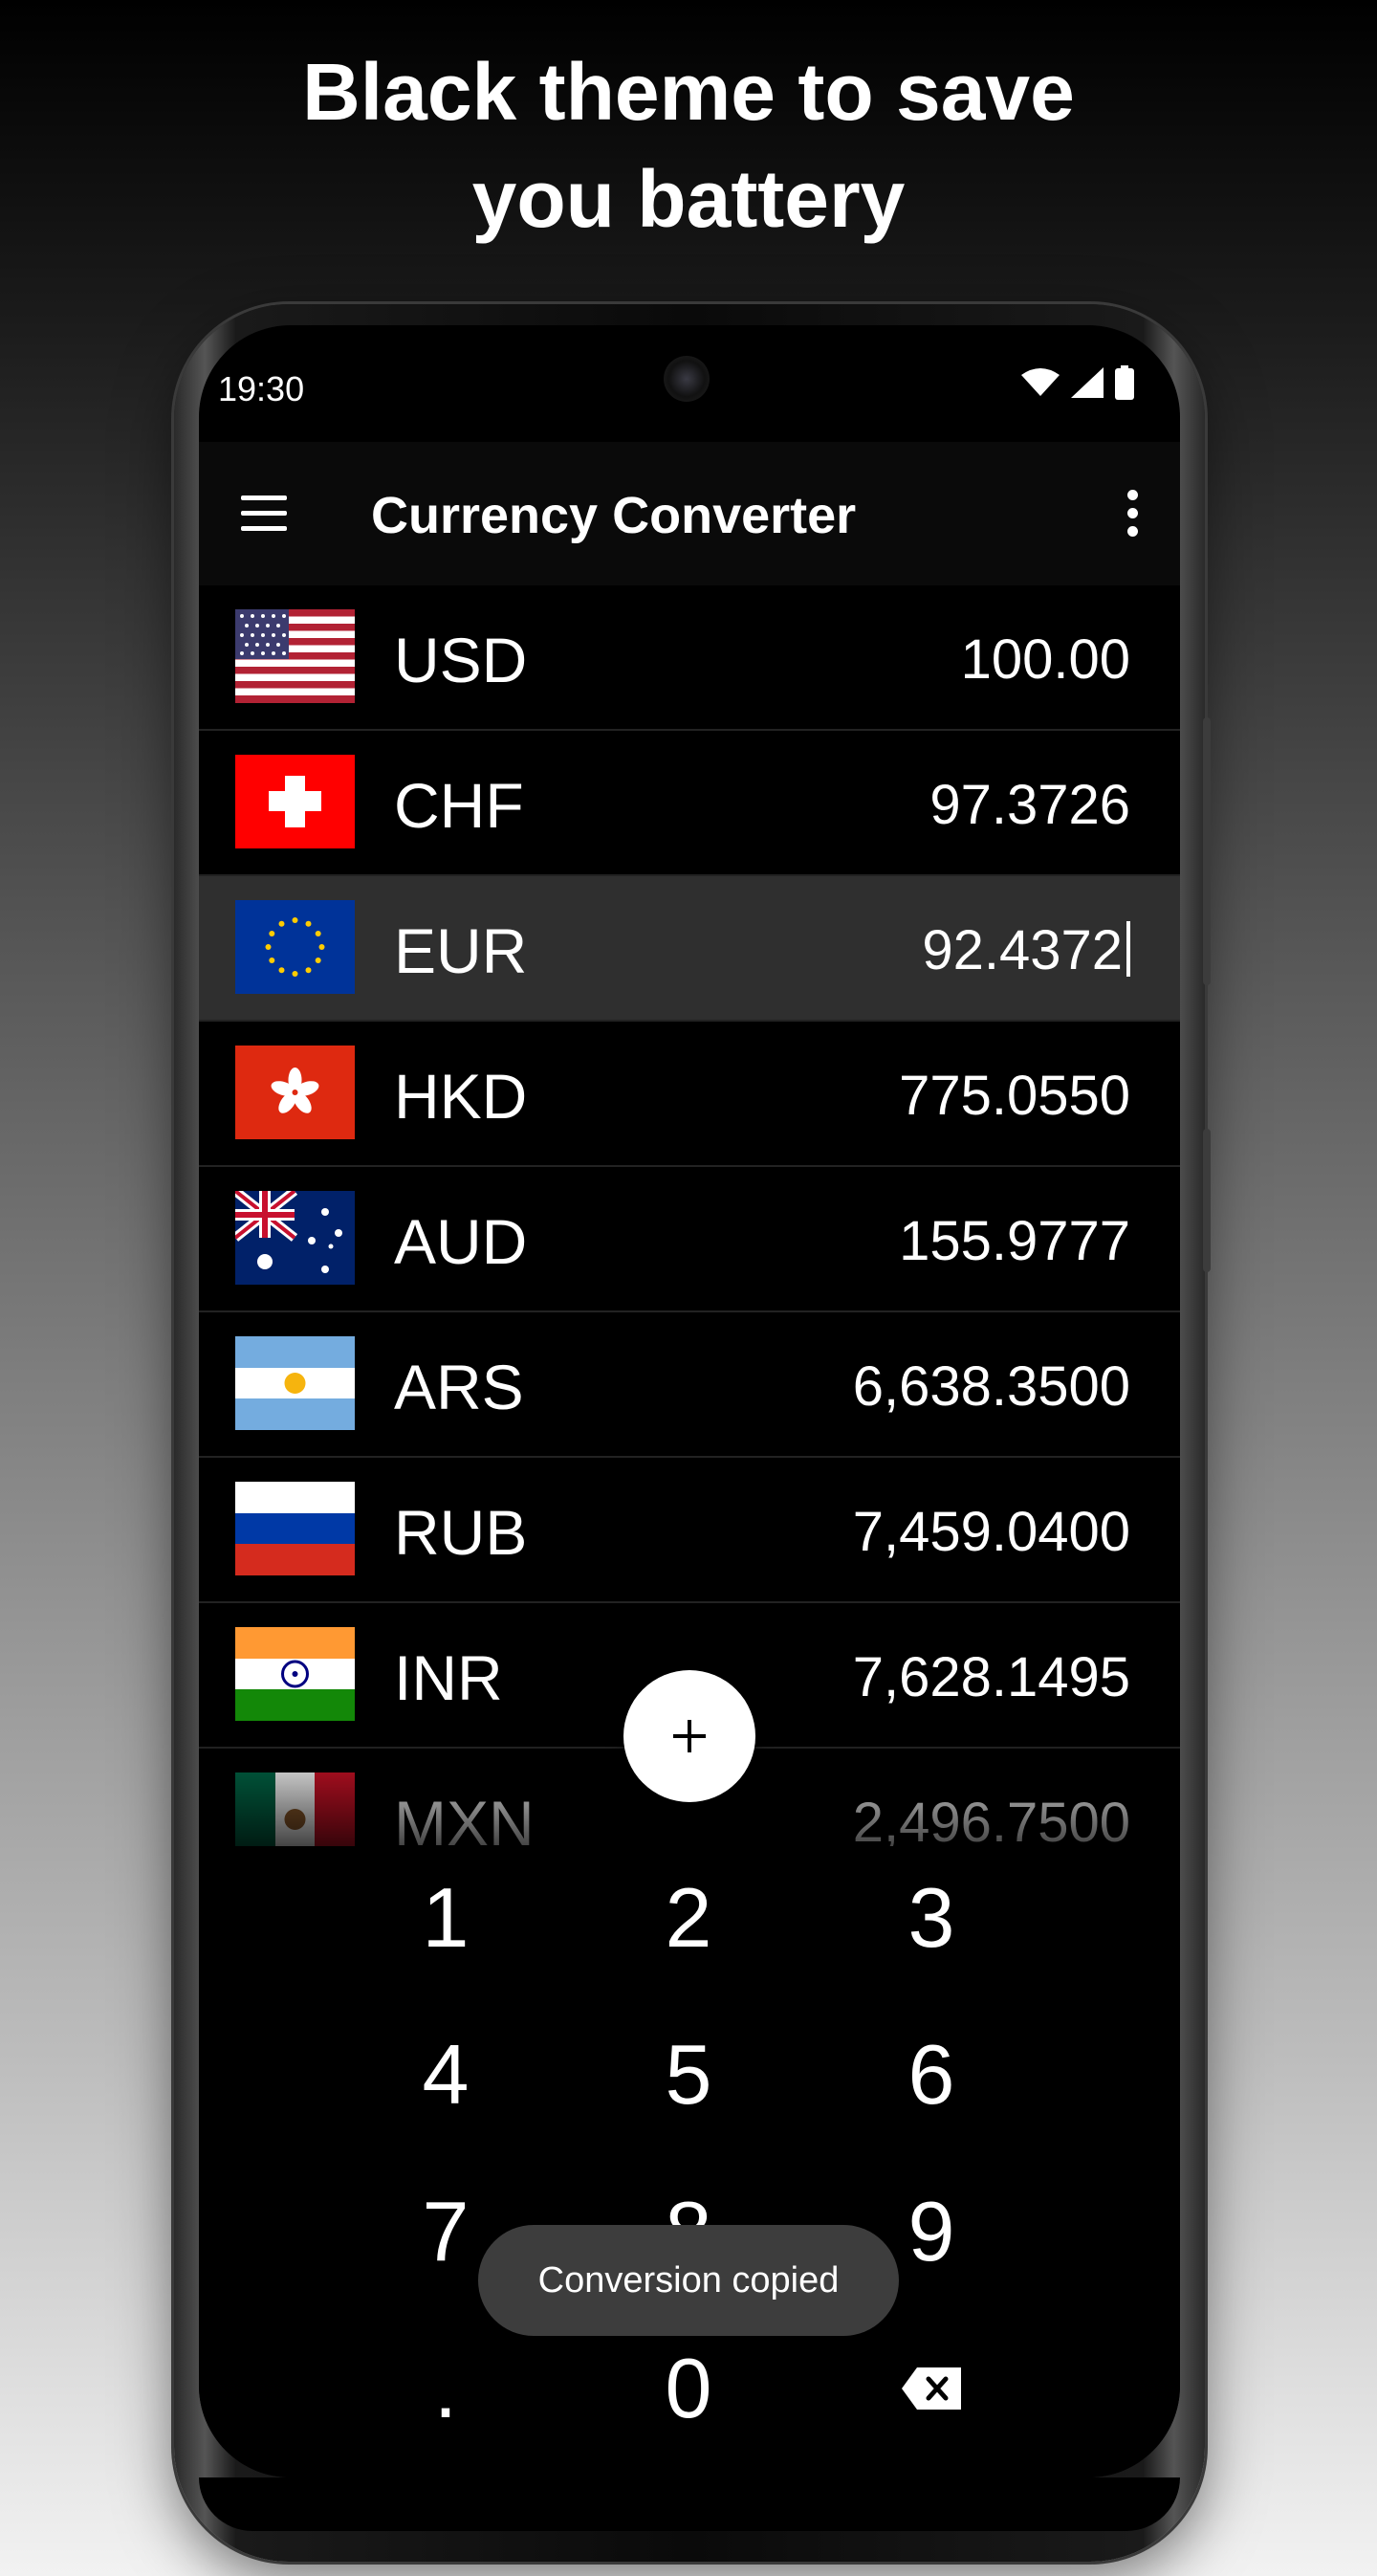 The width and height of the screenshot is (1377, 2576). What do you see at coordinates (261, 388) in the screenshot?
I see `status-time: 19:30` at bounding box center [261, 388].